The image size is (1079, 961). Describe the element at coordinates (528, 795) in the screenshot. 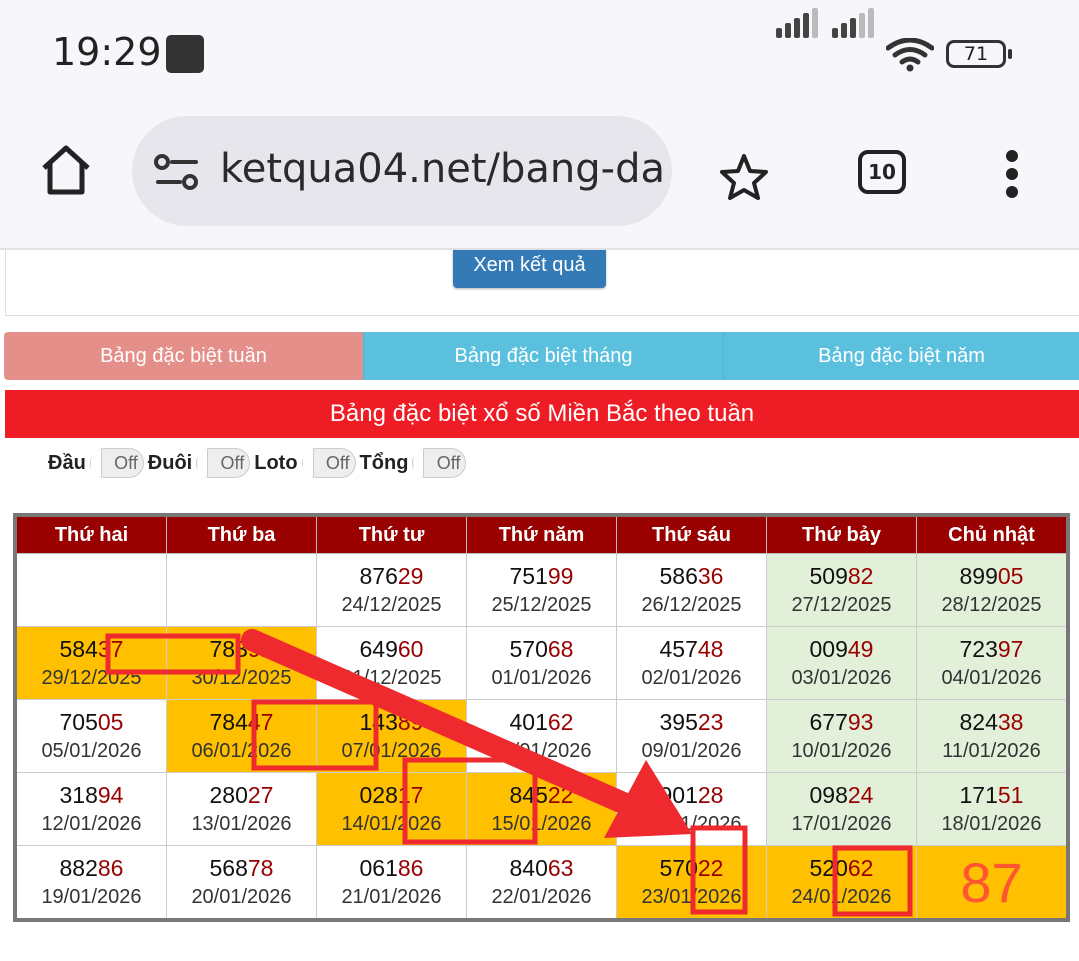

I see `number-head: 845` at that location.